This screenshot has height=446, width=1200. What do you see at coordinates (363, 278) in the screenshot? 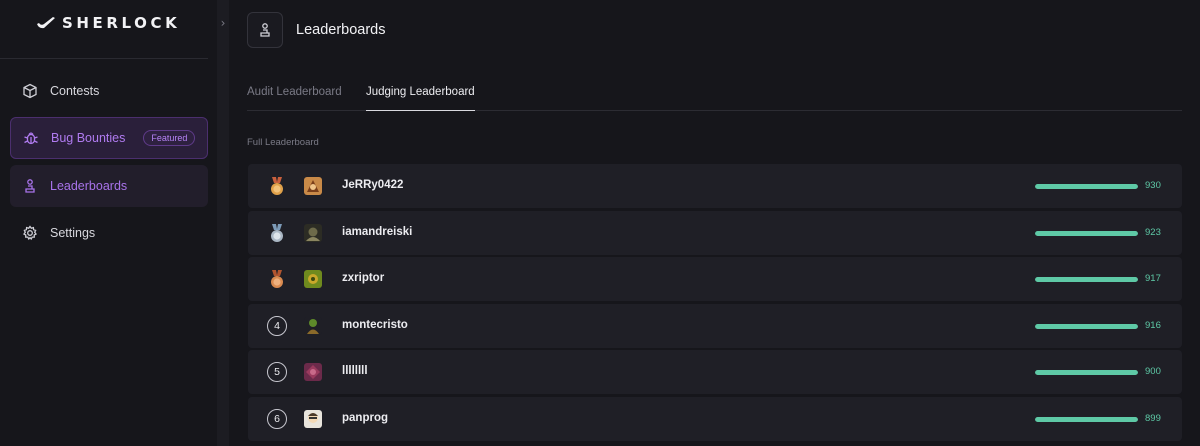
I see `username: zxriptor` at bounding box center [363, 278].